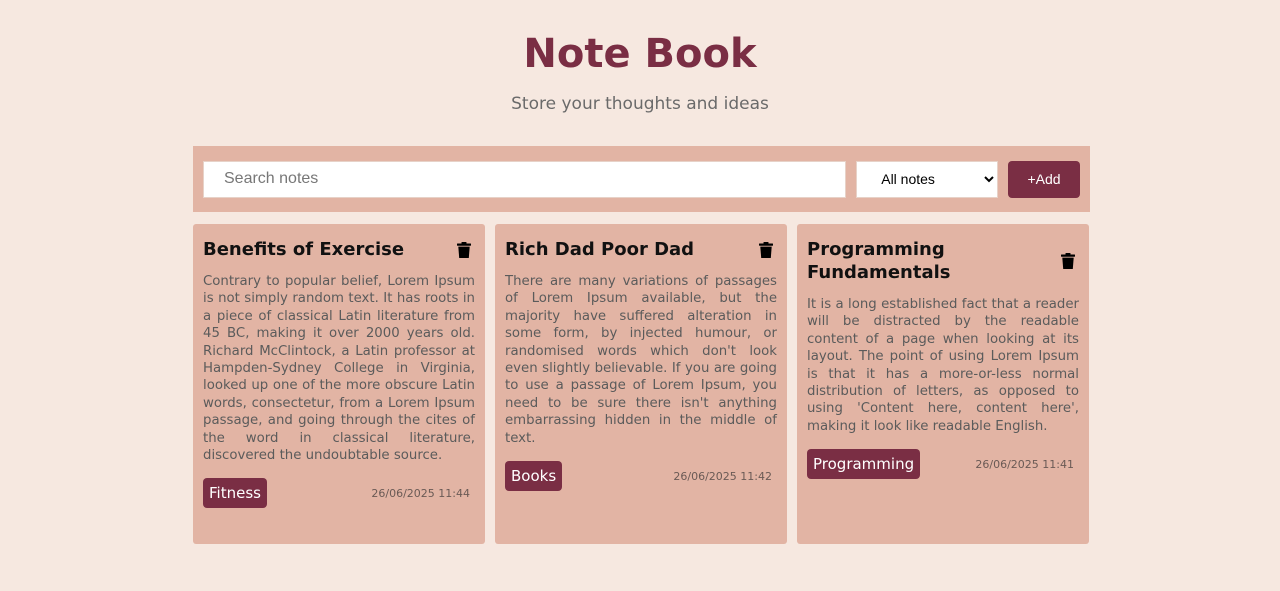 This screenshot has width=1280, height=591. What do you see at coordinates (927, 179) in the screenshot?
I see `category-filter-select: All notes` at bounding box center [927, 179].